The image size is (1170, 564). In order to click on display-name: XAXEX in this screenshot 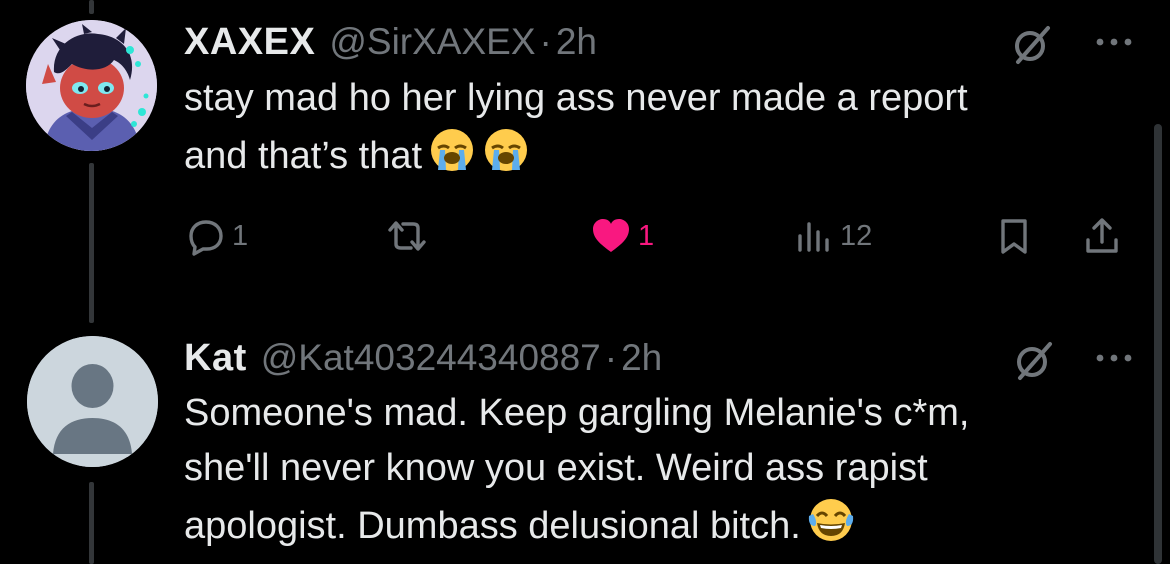, I will do `click(249, 42)`.